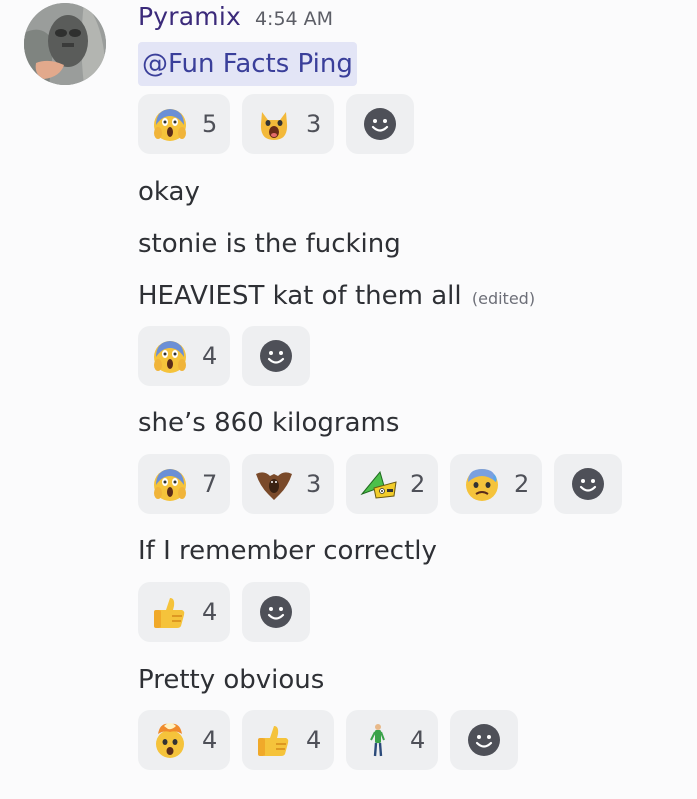  Describe the element at coordinates (300, 296) in the screenshot. I see `message-text: HEAVIEST kat of them all` at that location.